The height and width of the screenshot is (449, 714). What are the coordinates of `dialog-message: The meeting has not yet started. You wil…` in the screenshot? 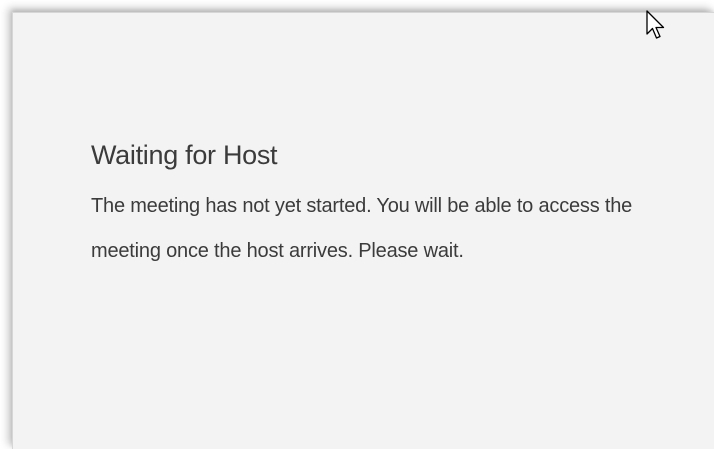 It's located at (362, 228).